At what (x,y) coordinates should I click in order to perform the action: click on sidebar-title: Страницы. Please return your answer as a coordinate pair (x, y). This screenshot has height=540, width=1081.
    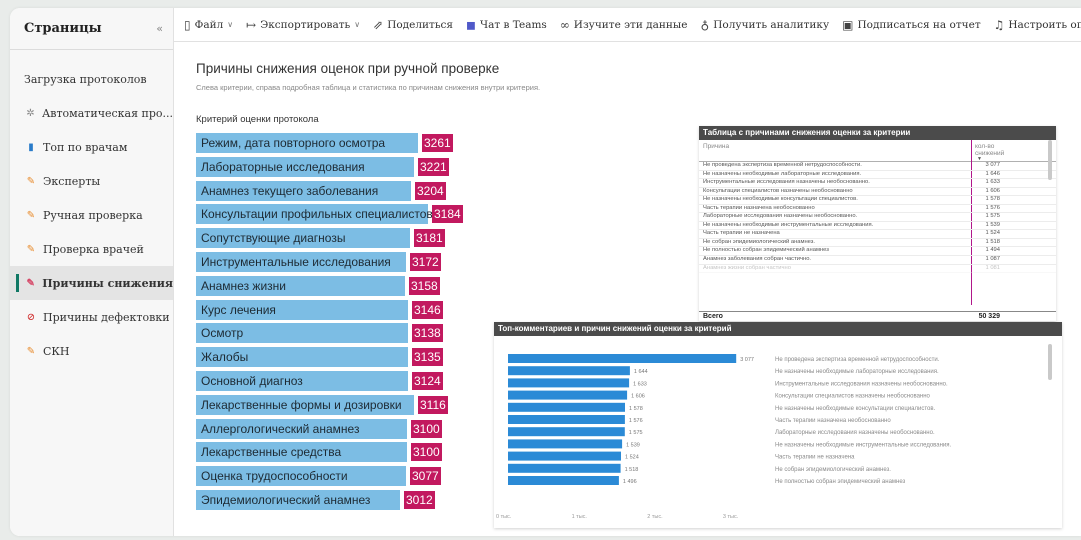
    Looking at the image, I should click on (63, 28).